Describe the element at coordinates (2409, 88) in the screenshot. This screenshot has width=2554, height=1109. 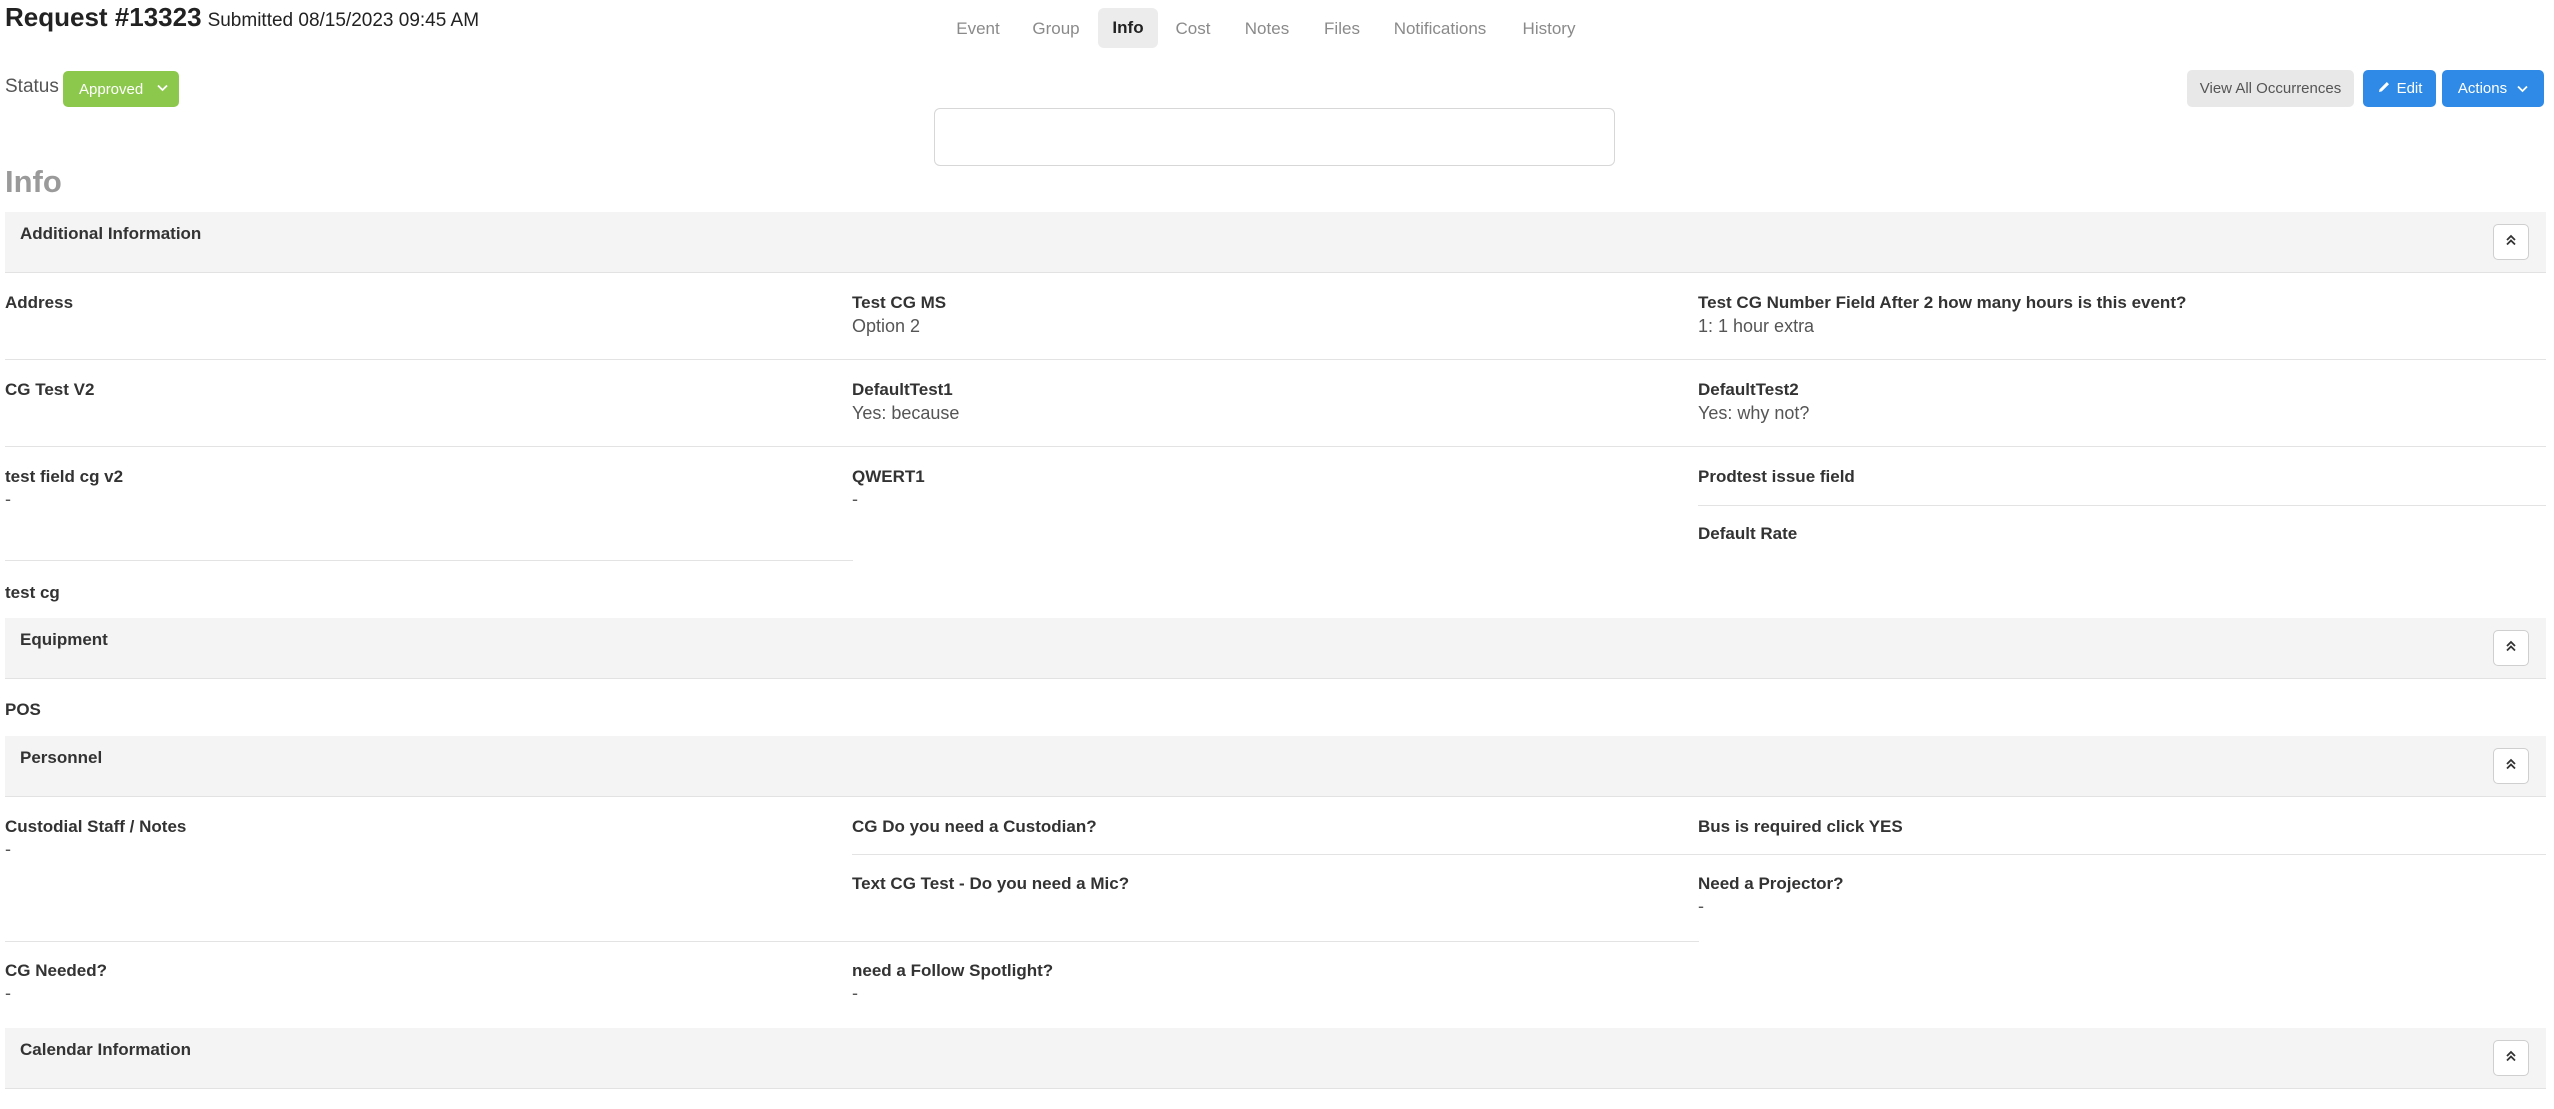
I see `edit-label: Edit` at that location.